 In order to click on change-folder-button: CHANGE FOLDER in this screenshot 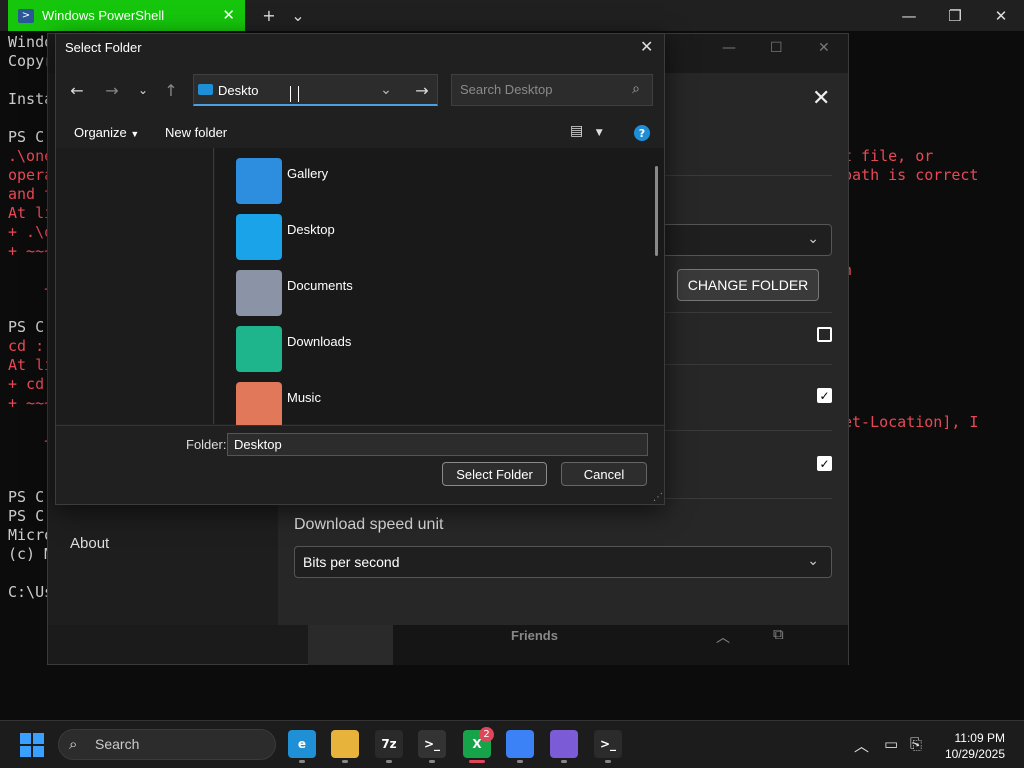, I will do `click(748, 285)`.